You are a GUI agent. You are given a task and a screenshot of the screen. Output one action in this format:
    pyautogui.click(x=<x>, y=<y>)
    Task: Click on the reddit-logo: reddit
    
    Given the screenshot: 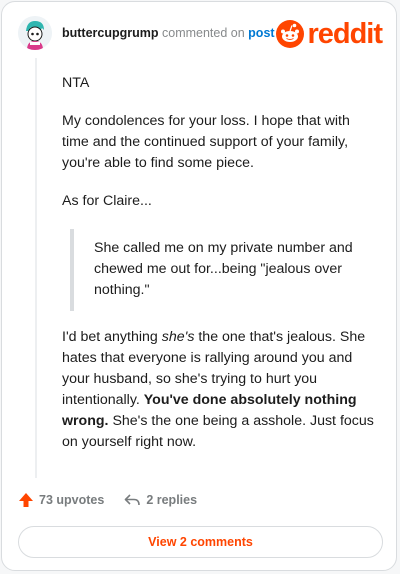 What is the action you would take?
    pyautogui.click(x=329, y=34)
    